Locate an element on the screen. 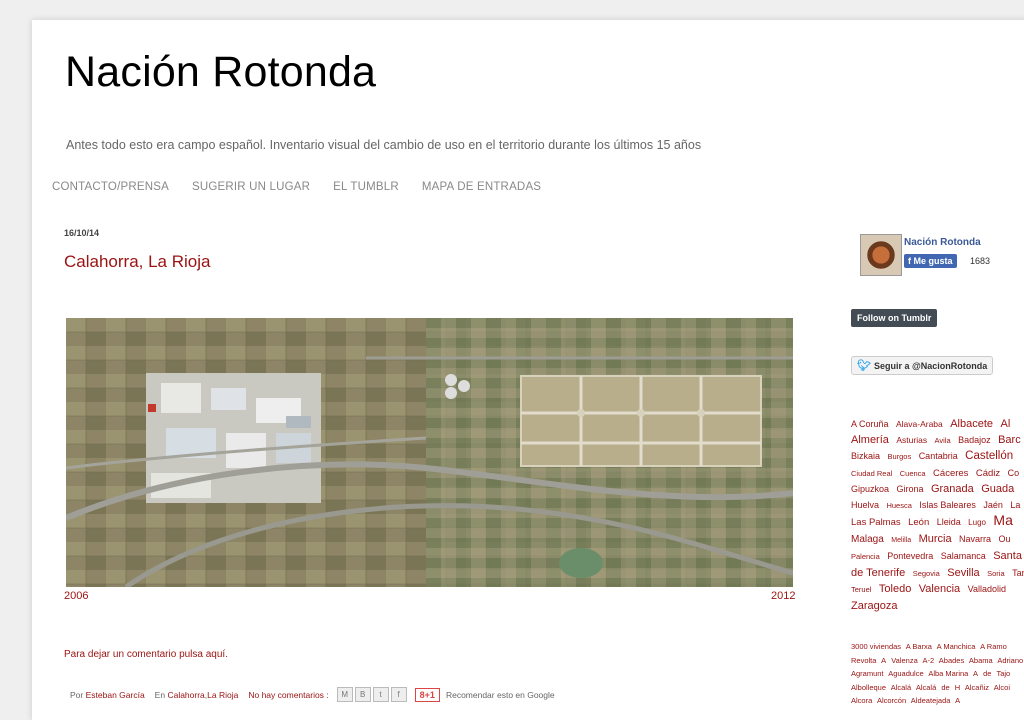 This screenshot has height=720, width=1024. cloud-label: Pontevedra is located at coordinates (910, 556).